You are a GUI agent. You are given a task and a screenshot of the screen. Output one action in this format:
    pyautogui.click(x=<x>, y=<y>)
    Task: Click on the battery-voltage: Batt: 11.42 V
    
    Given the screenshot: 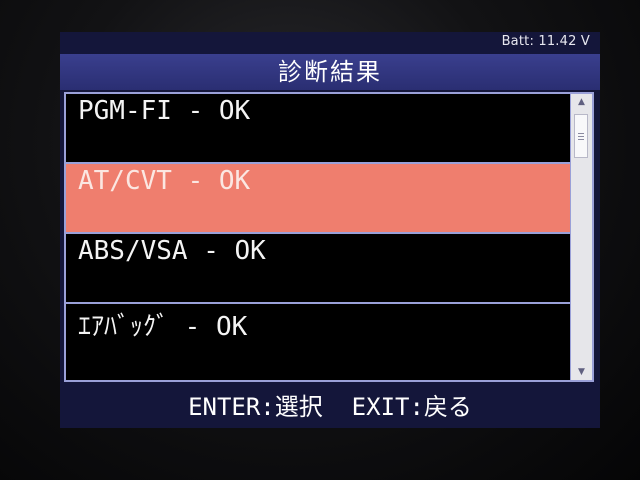 What is the action you would take?
    pyautogui.click(x=545, y=41)
    